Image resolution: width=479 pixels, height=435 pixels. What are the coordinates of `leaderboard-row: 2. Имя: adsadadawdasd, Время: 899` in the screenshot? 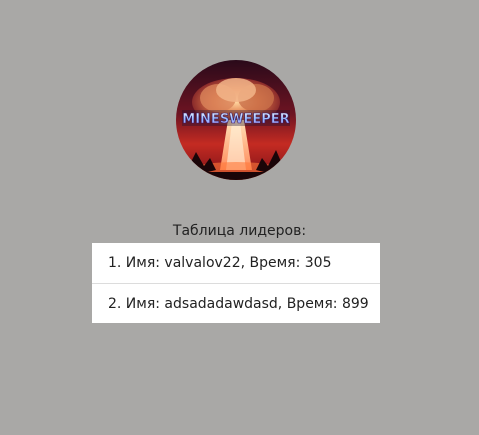 It's located at (236, 303).